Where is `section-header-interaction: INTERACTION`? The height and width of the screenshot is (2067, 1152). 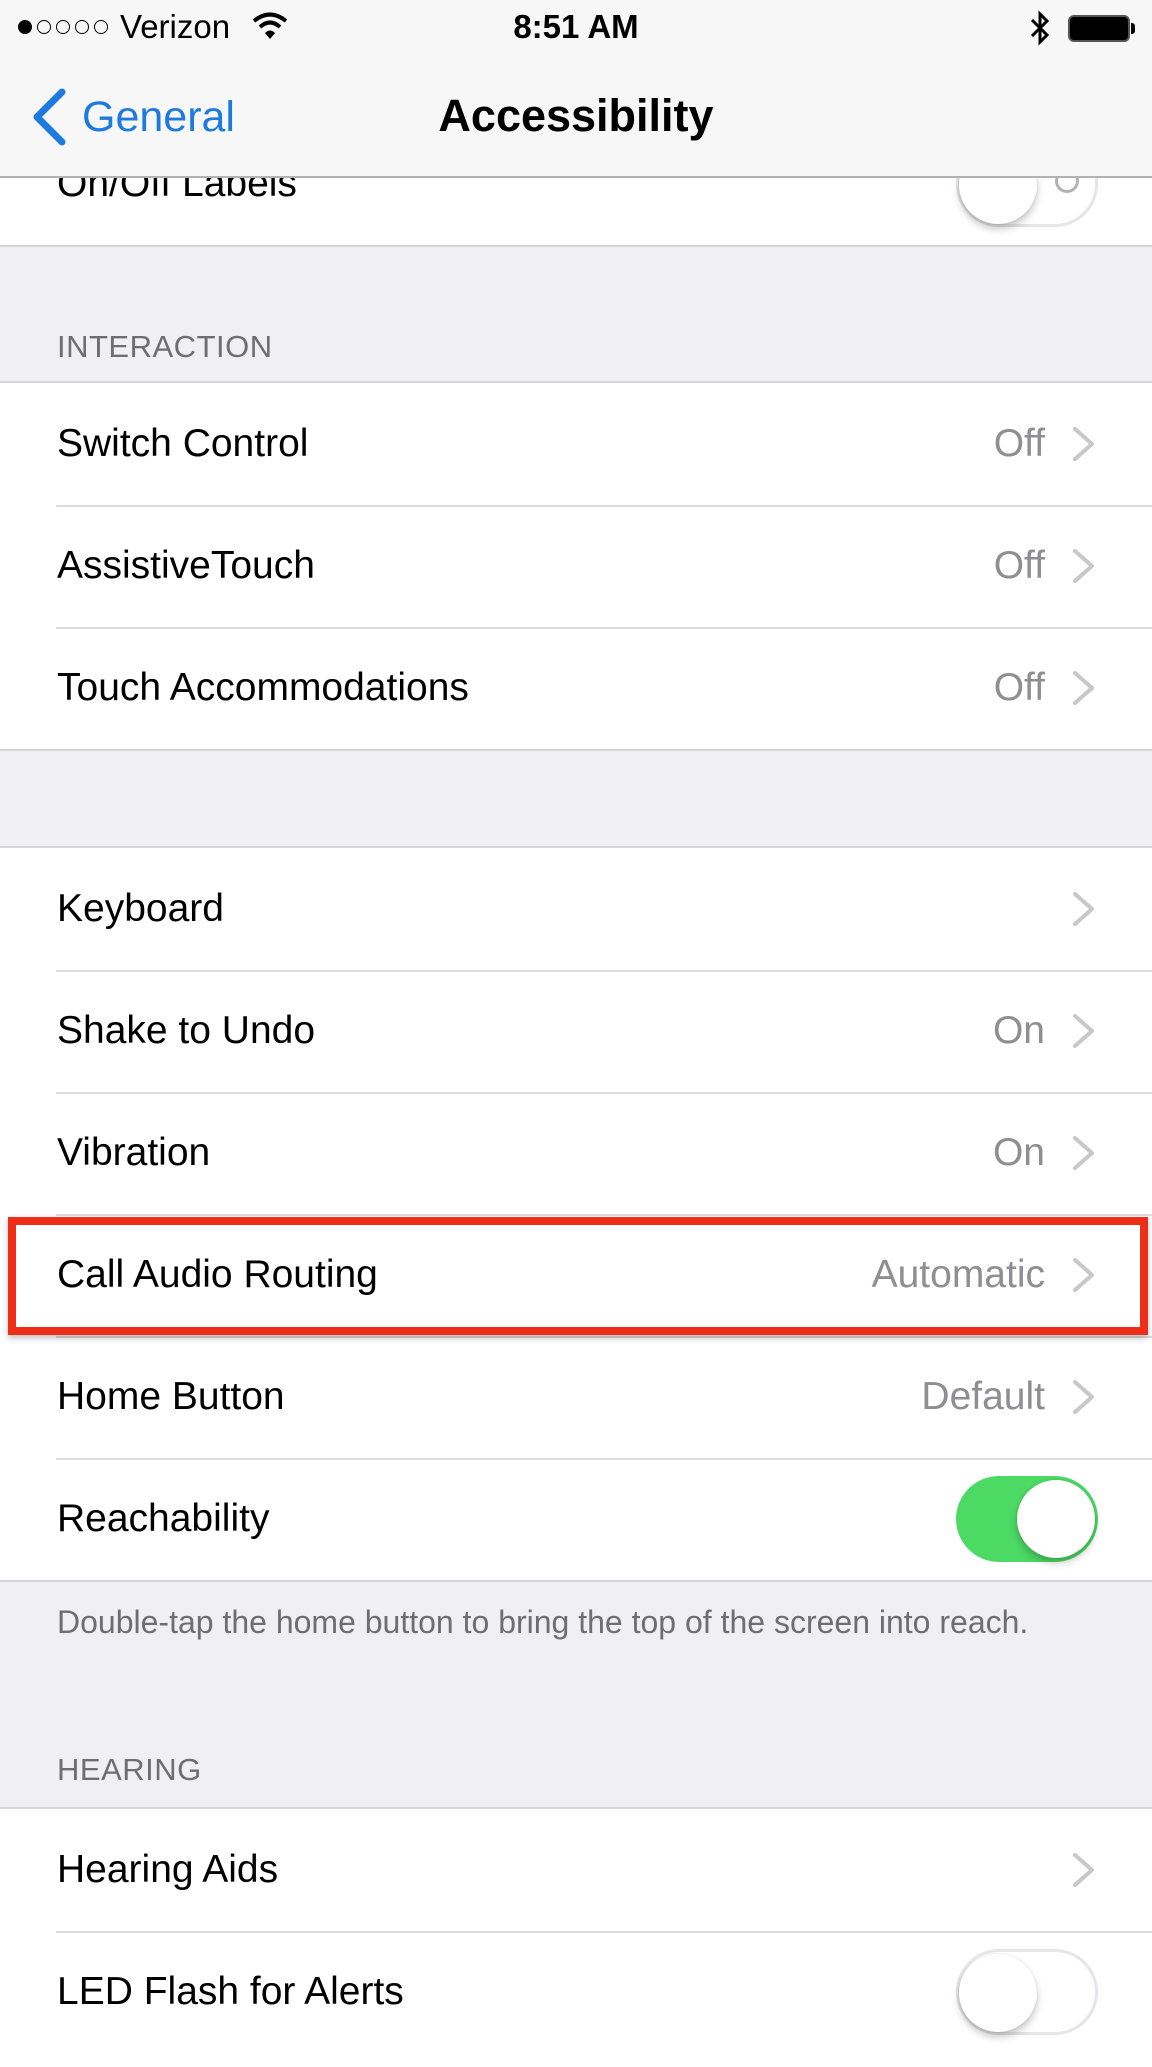
section-header-interaction: INTERACTION is located at coordinates (165, 346).